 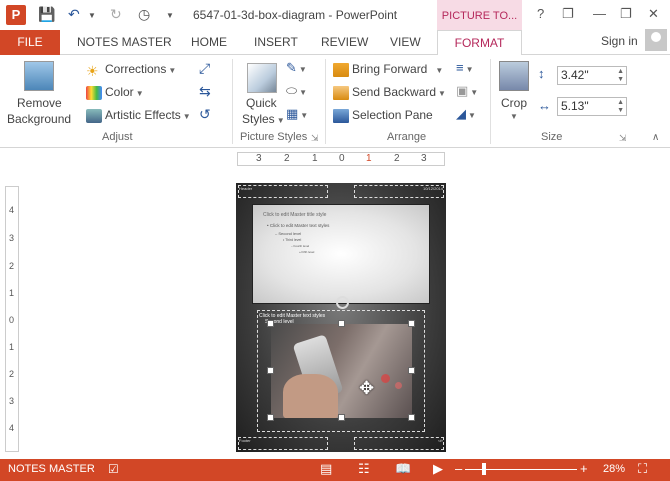 What do you see at coordinates (599, 13) in the screenshot?
I see `minimize-button: —` at bounding box center [599, 13].